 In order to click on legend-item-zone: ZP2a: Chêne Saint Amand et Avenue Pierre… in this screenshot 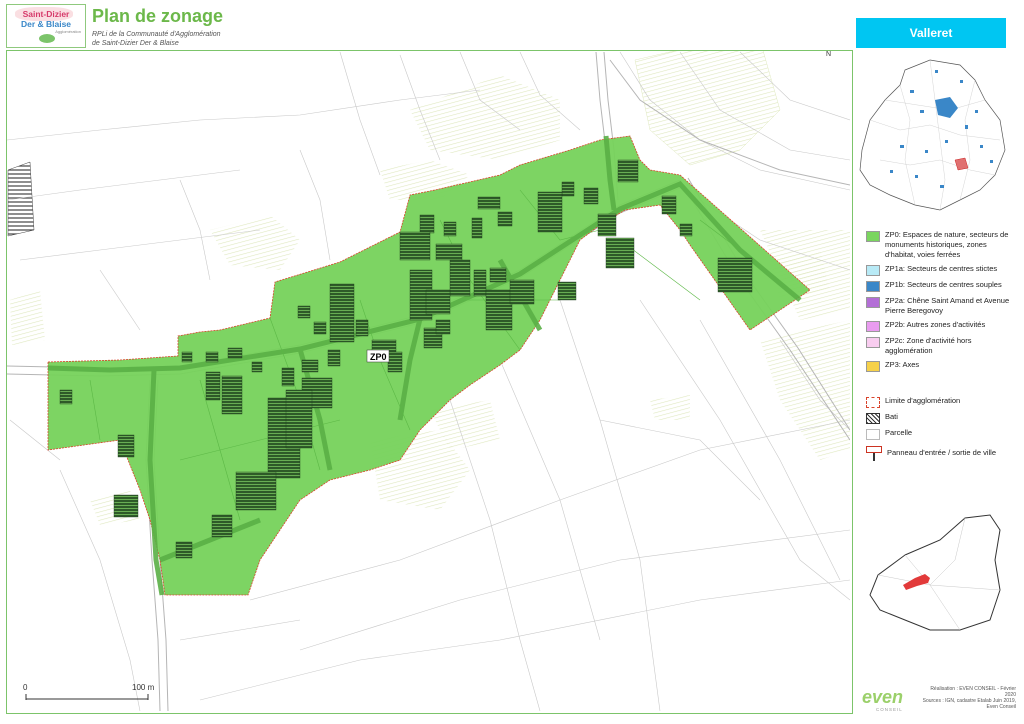, I will do `click(941, 306)`.